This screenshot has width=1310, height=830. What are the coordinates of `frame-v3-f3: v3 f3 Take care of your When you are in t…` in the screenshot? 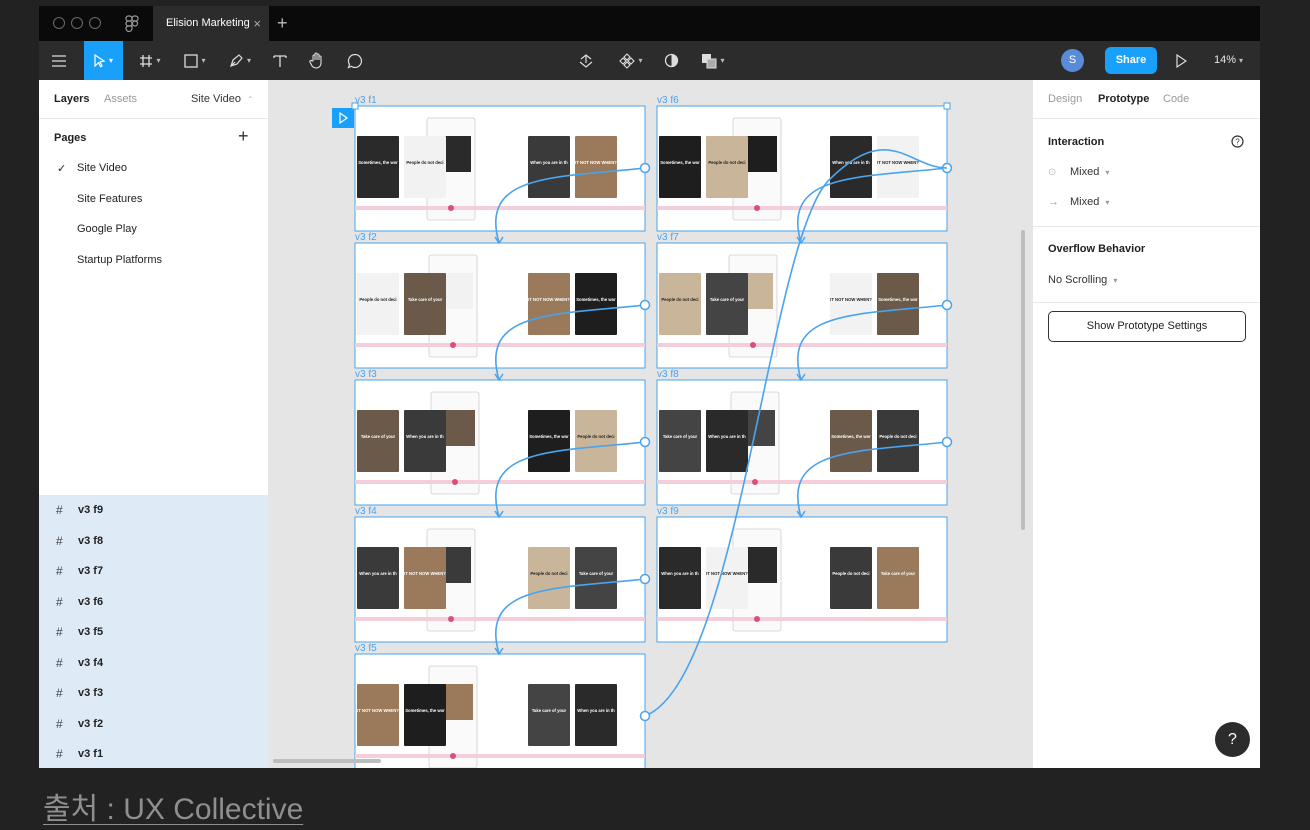 It's located at (500, 437).